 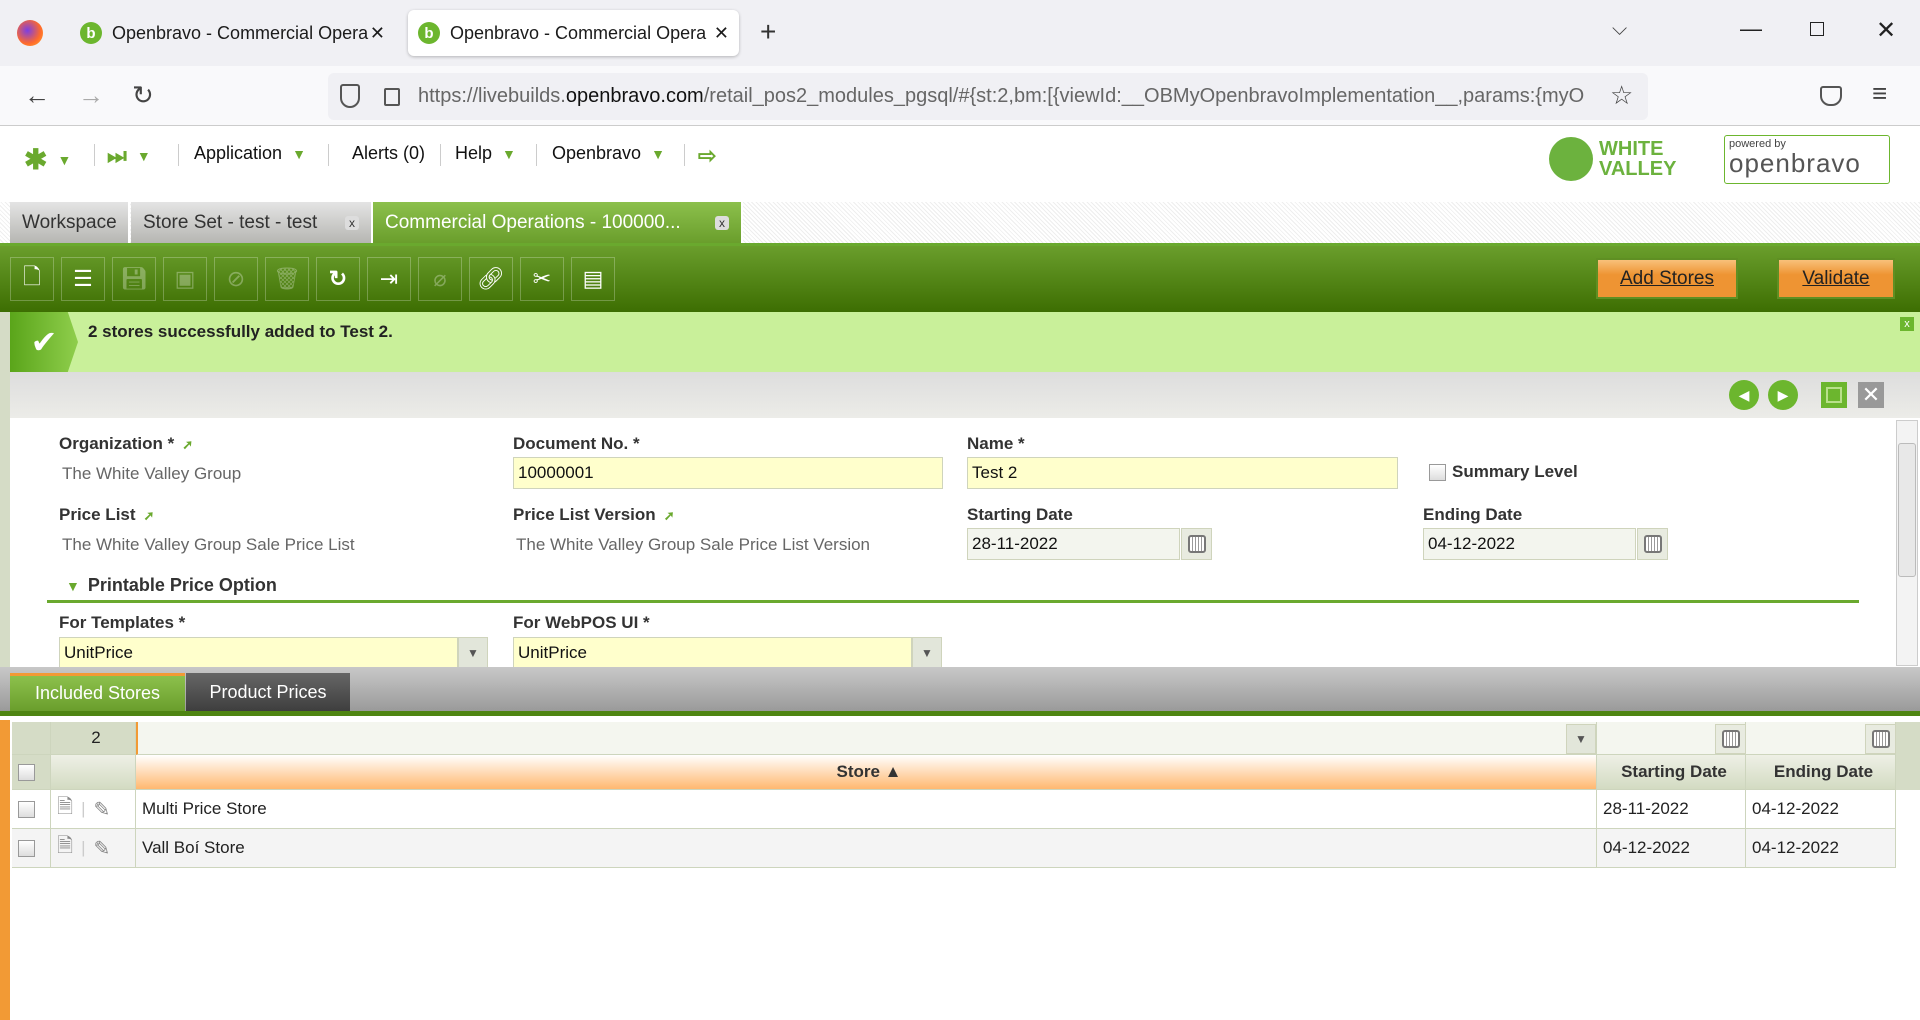 What do you see at coordinates (712, 653) in the screenshot?
I see `for-webpos-select: UnitPrice` at bounding box center [712, 653].